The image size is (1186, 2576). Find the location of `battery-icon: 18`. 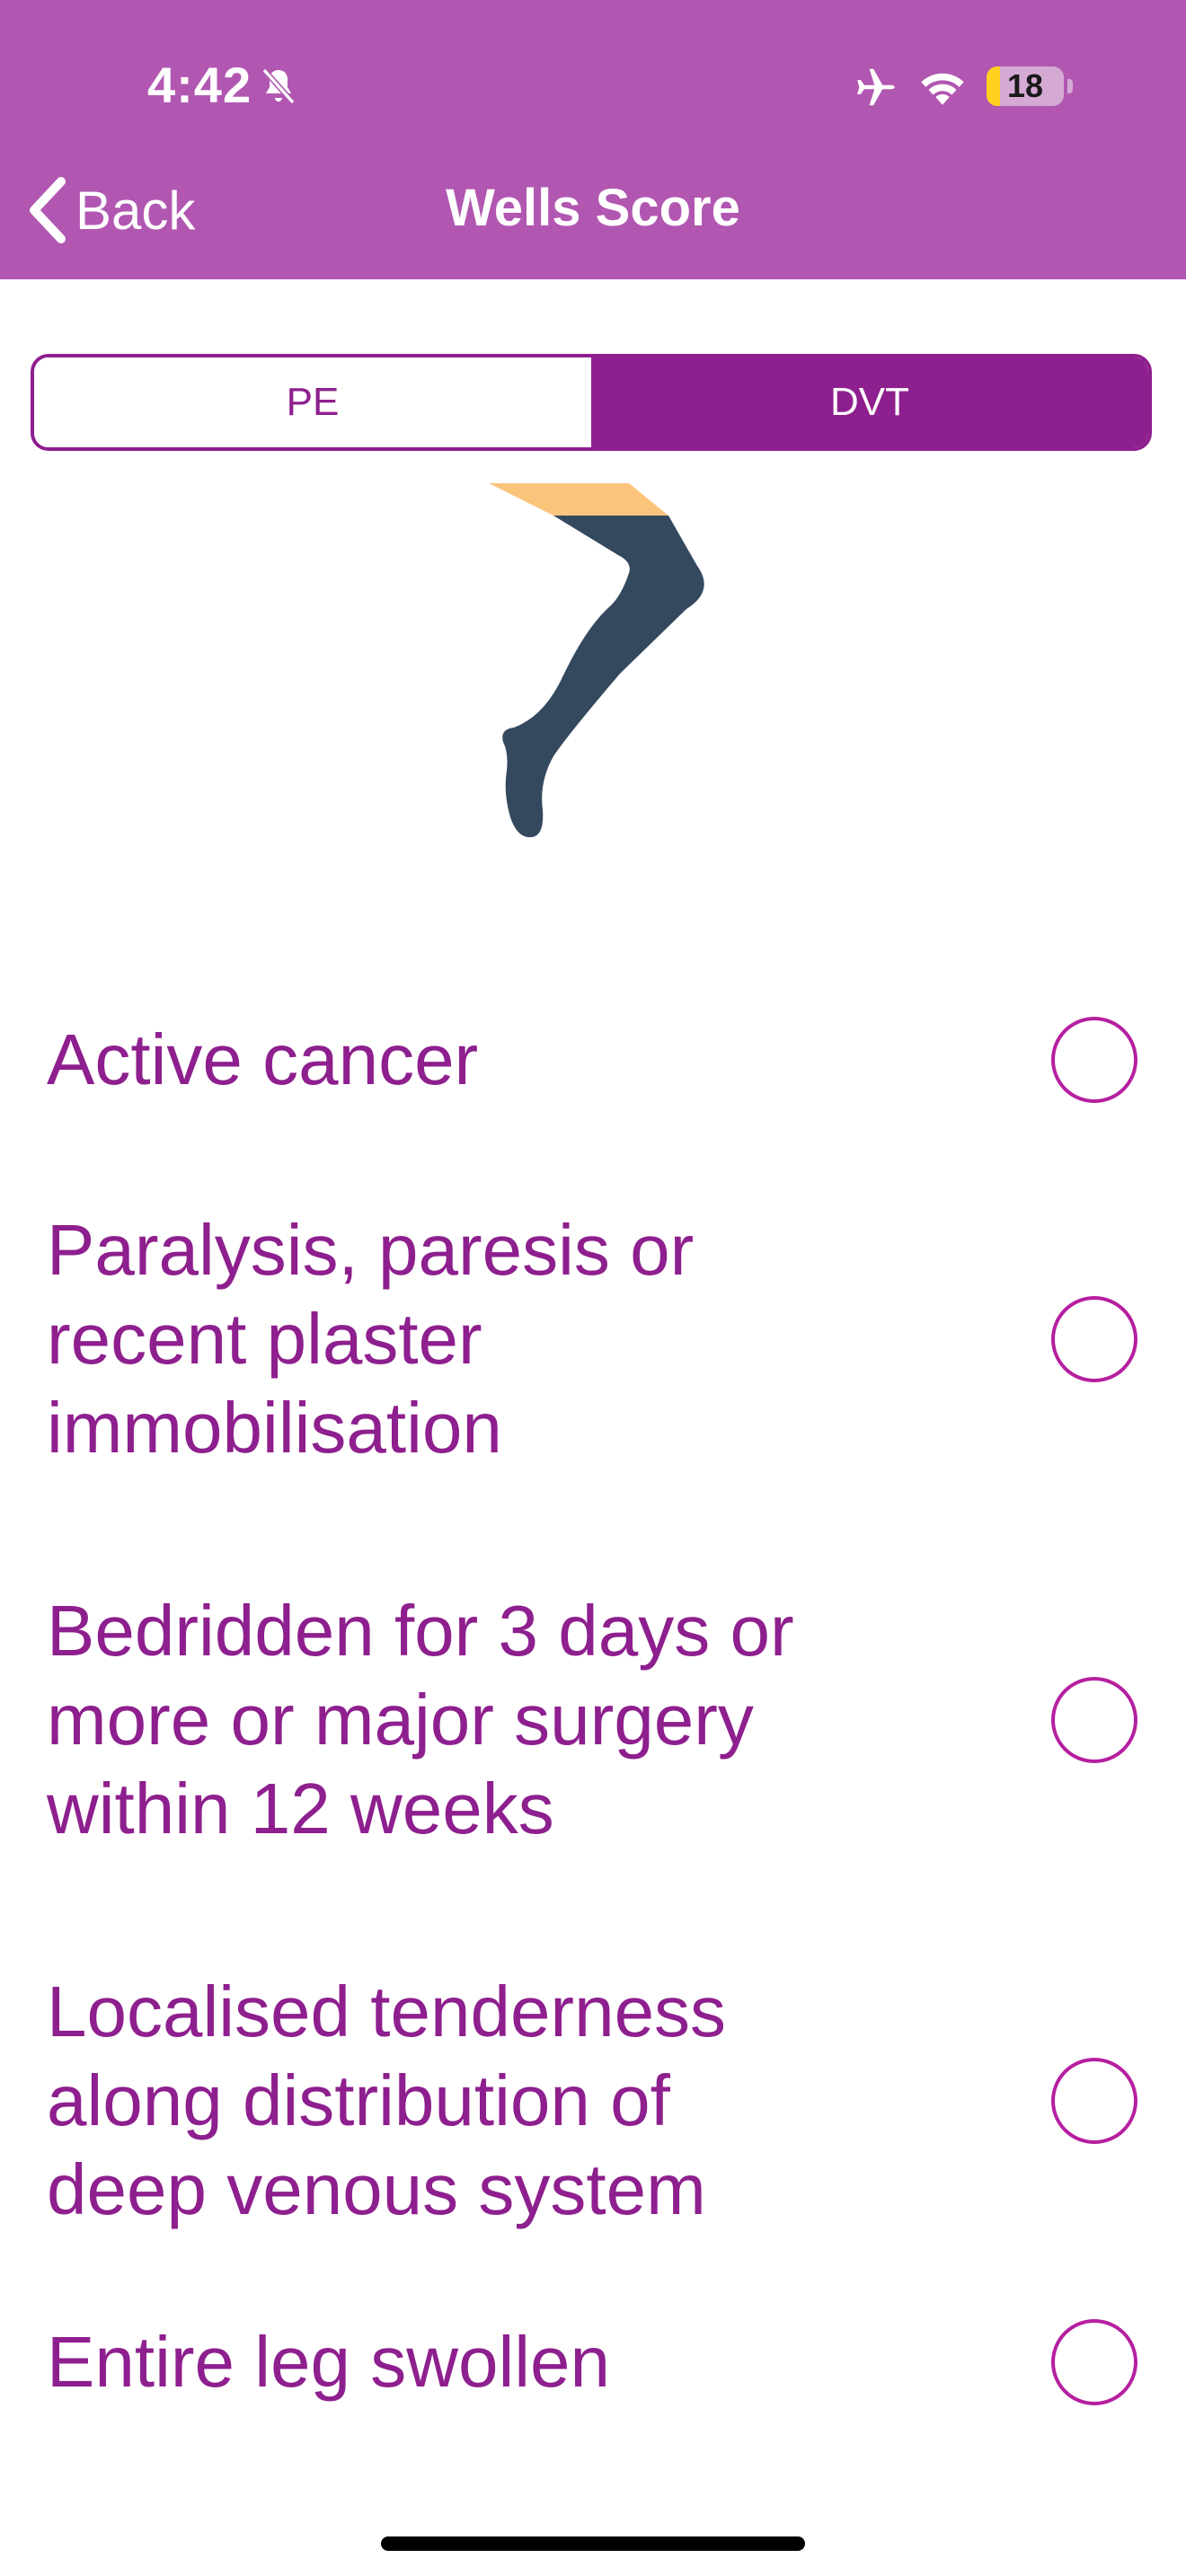

battery-icon: 18 is located at coordinates (1025, 86).